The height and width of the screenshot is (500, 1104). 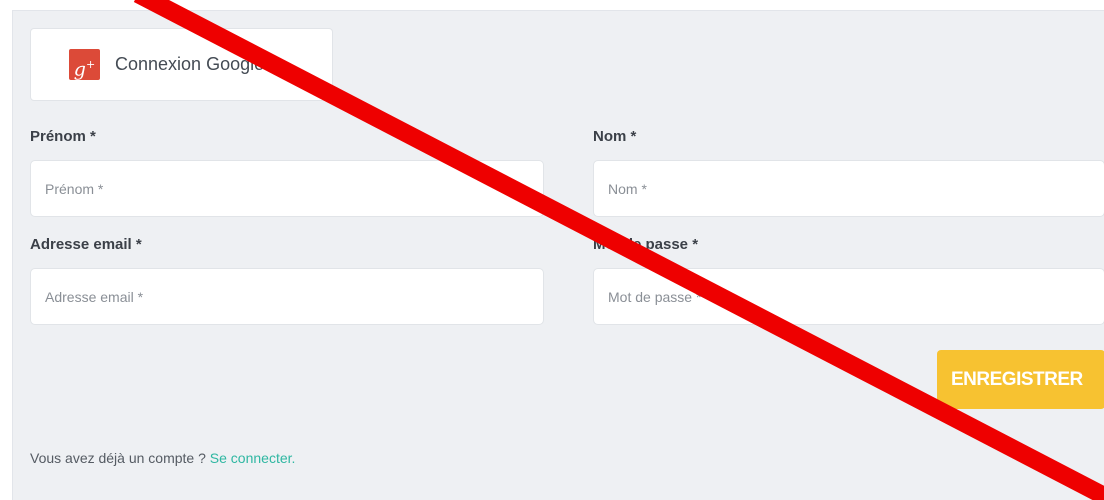 What do you see at coordinates (646, 244) in the screenshot?
I see `password-label: Mot de passe *` at bounding box center [646, 244].